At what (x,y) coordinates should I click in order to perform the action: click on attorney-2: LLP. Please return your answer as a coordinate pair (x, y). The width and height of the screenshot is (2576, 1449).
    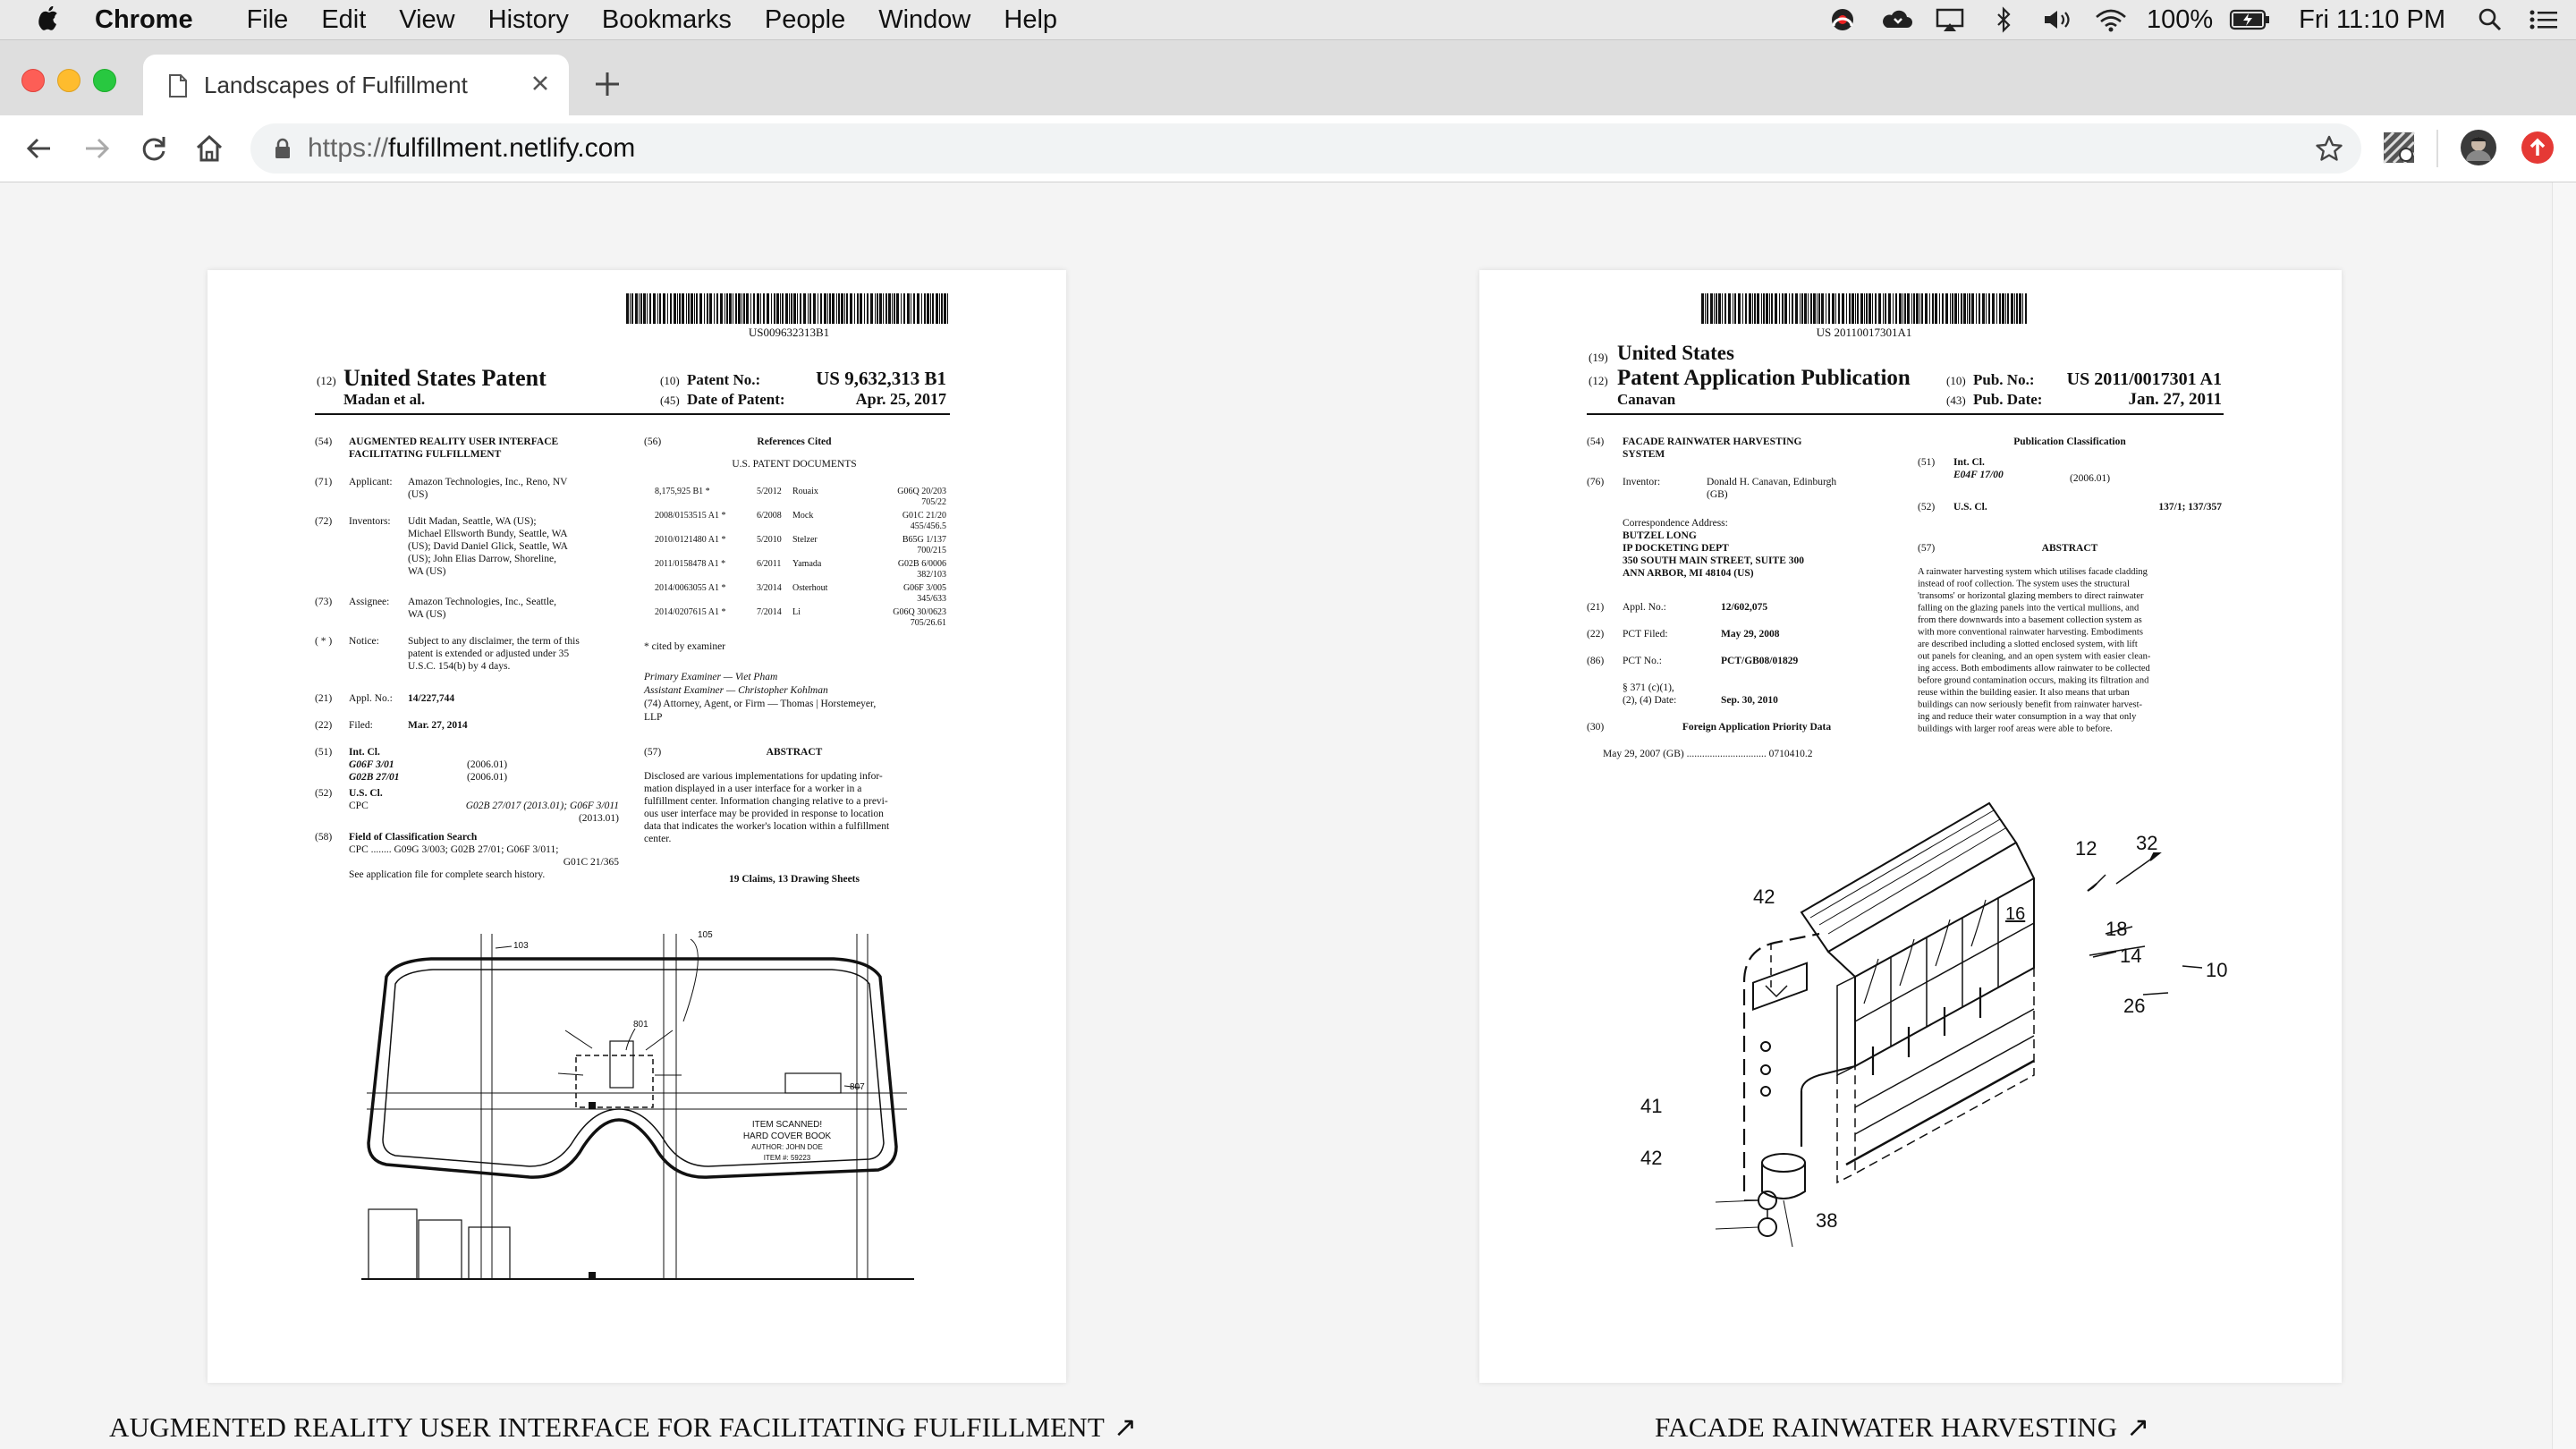
    Looking at the image, I should click on (653, 717).